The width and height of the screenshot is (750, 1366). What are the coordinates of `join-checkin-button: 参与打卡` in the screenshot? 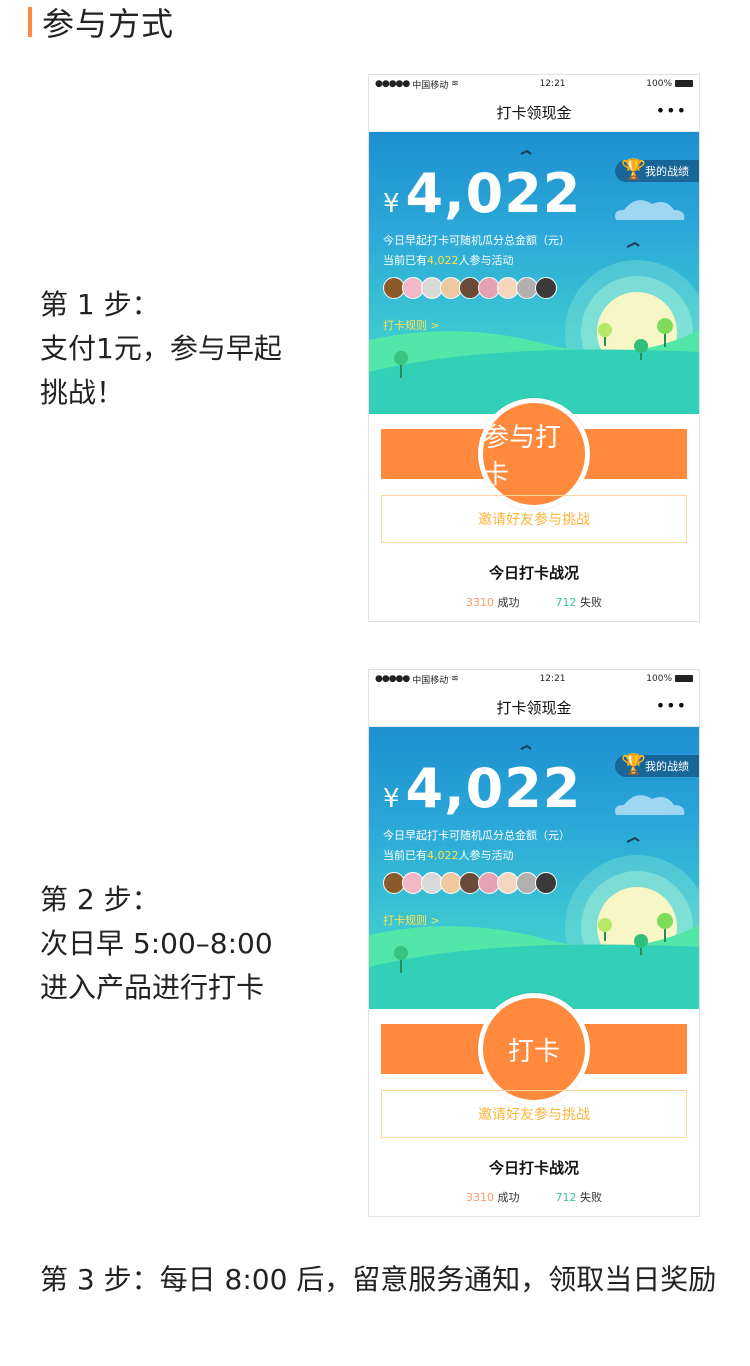 It's located at (534, 454).